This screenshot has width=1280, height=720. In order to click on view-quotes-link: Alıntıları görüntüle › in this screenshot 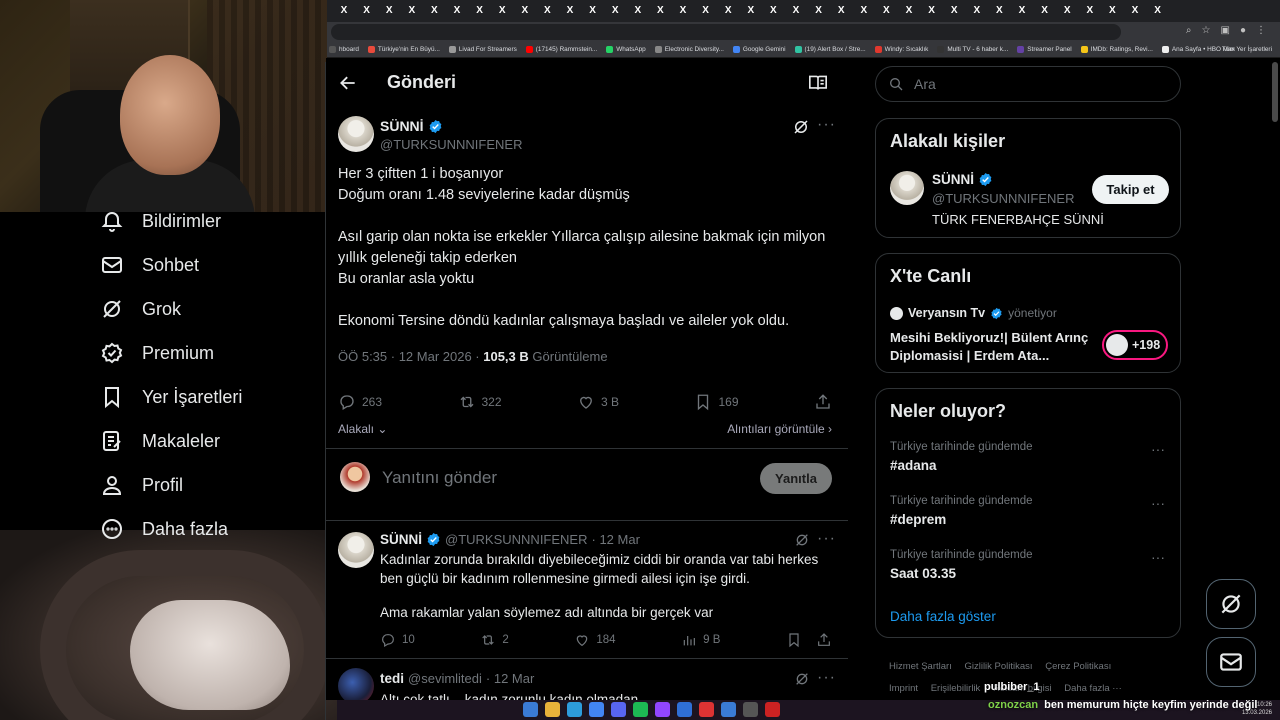, I will do `click(779, 429)`.